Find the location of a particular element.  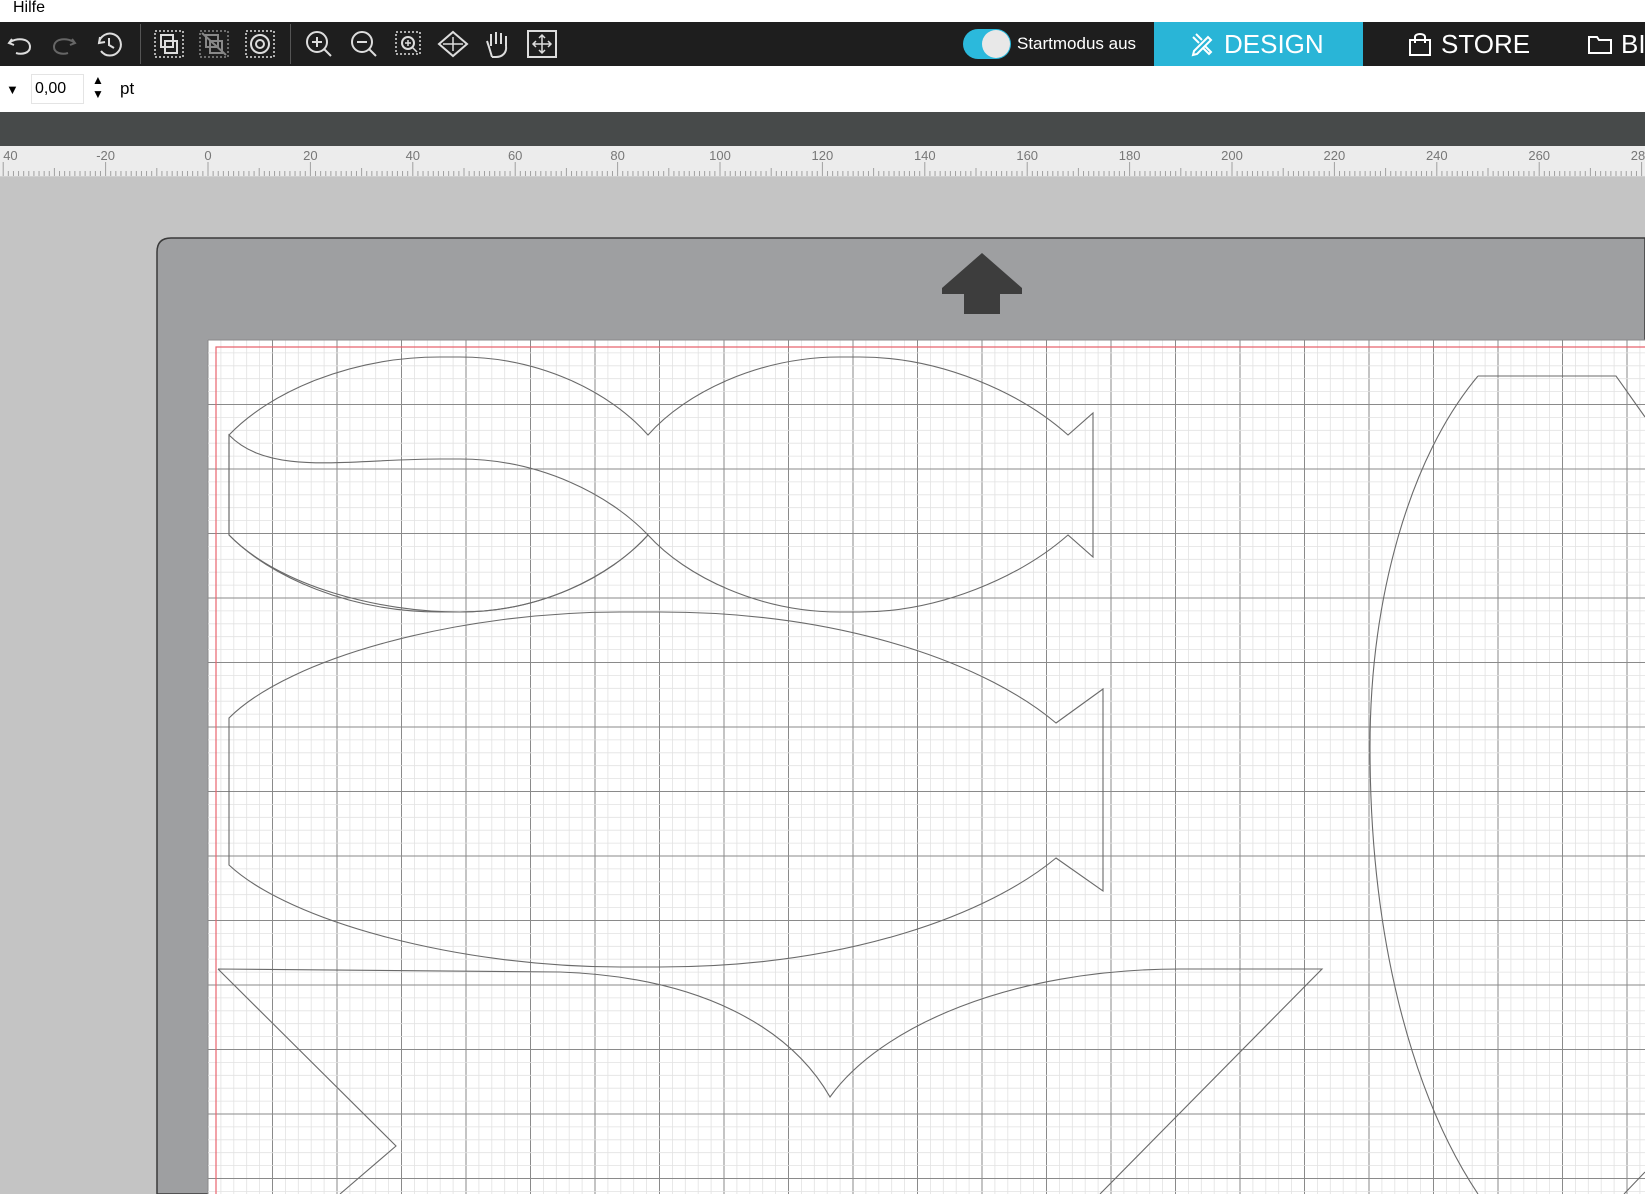

tab-design: DESIGN is located at coordinates (1258, 44).